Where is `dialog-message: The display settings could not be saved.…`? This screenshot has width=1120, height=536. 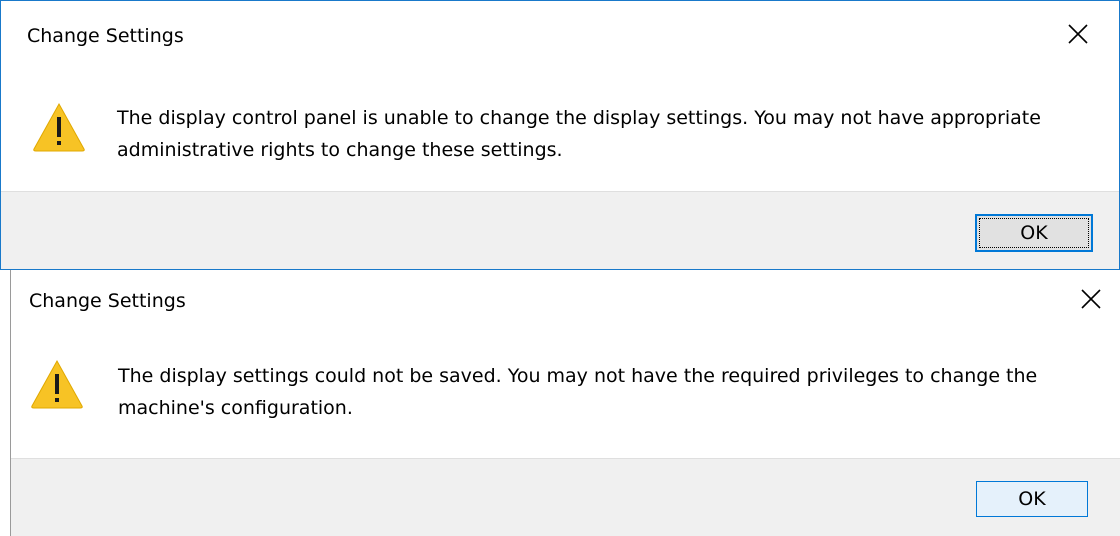
dialog-message: The display settings could not be saved.… is located at coordinates (578, 392).